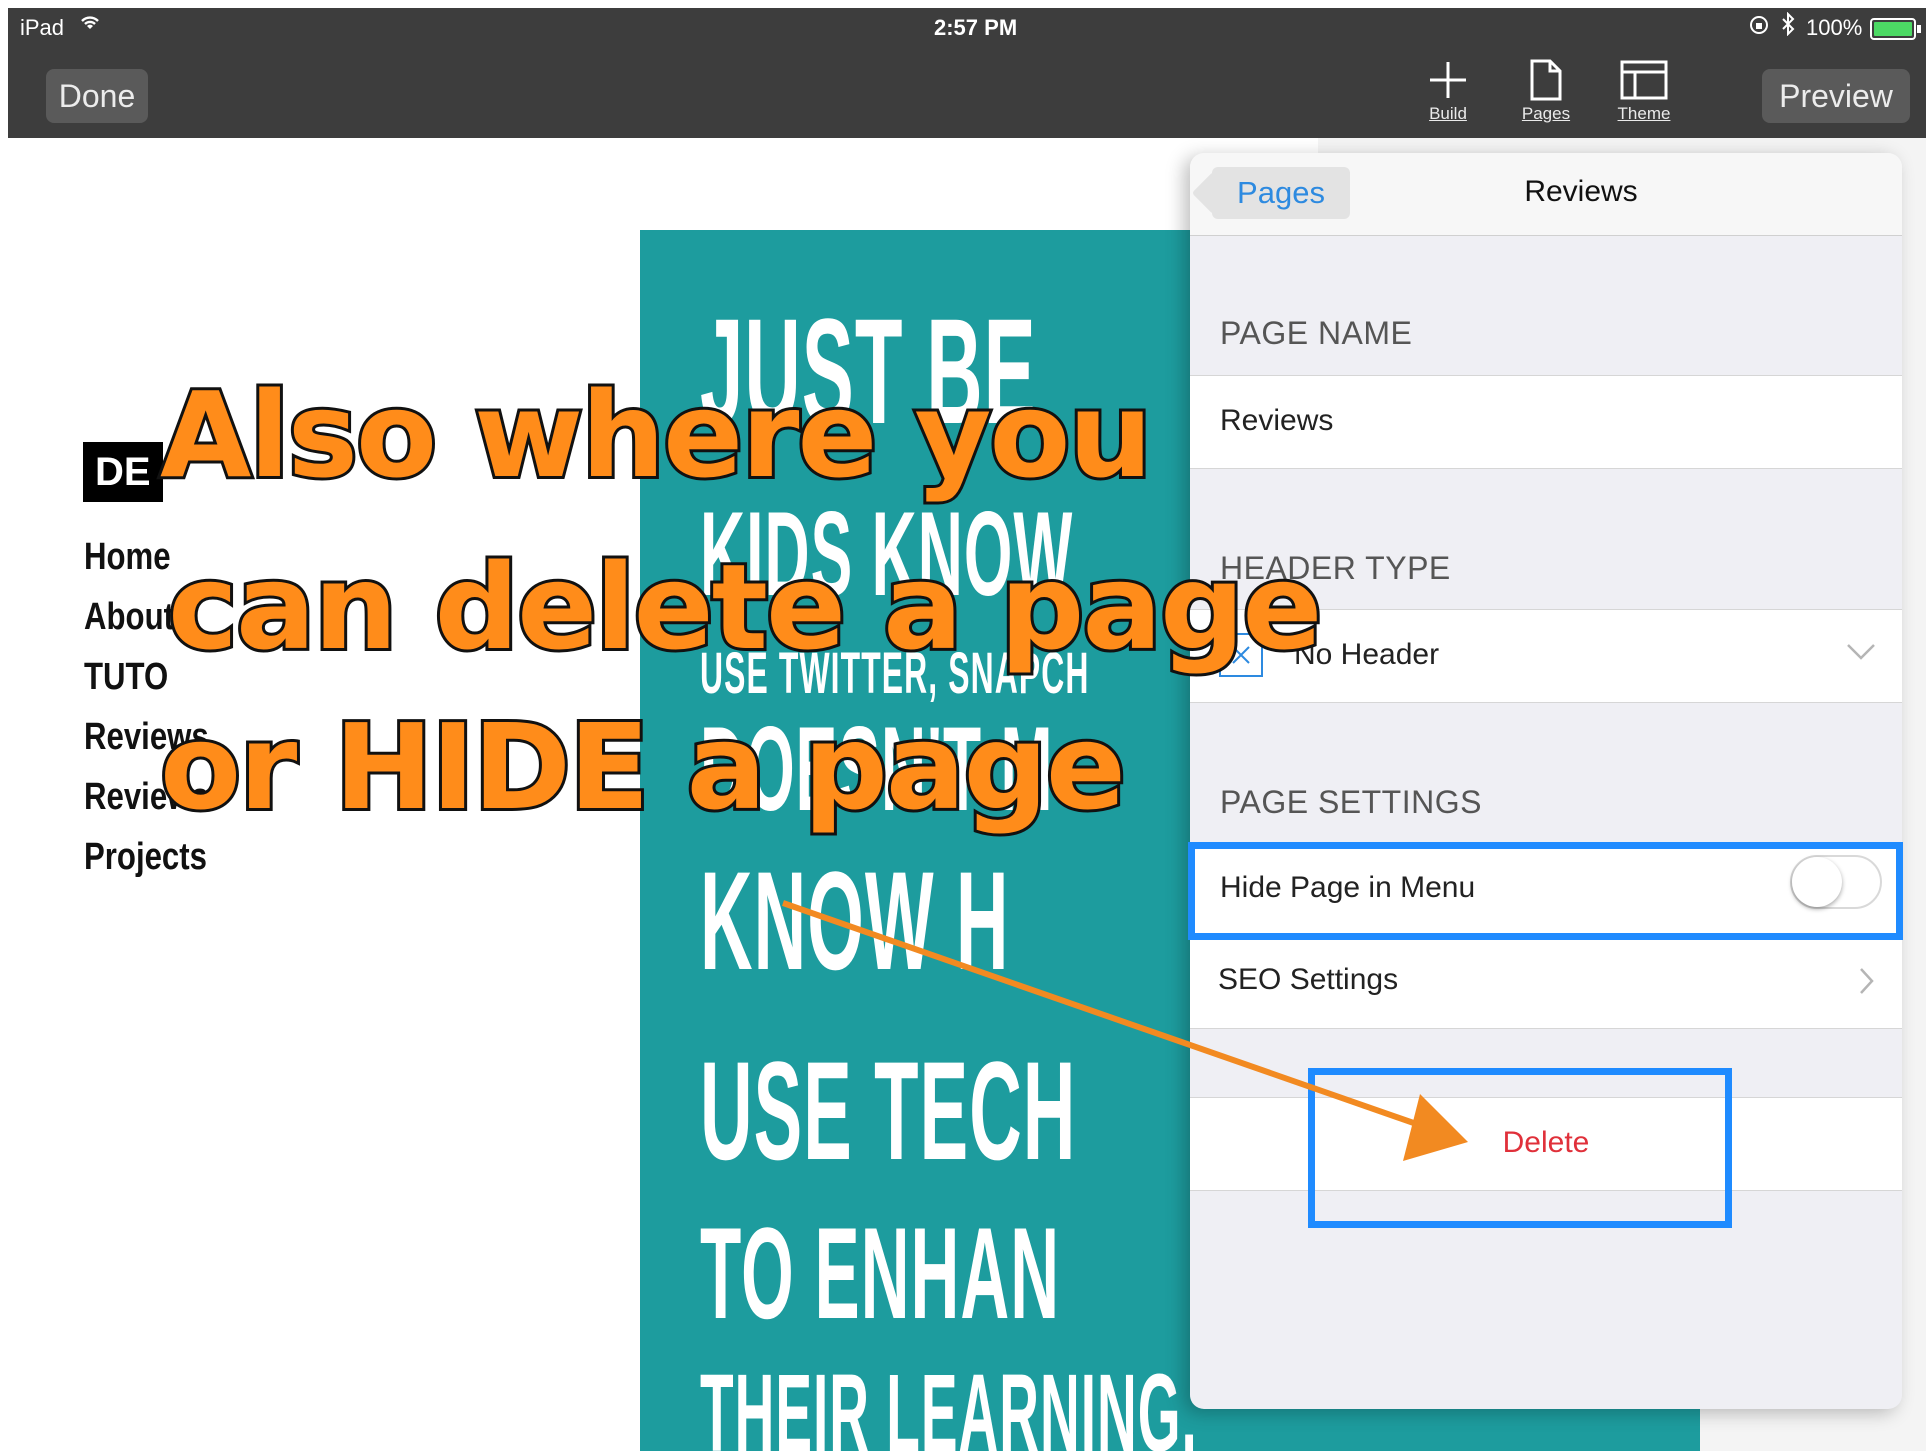  What do you see at coordinates (656, 435) in the screenshot?
I see `annotation-line-1: Also where you` at bounding box center [656, 435].